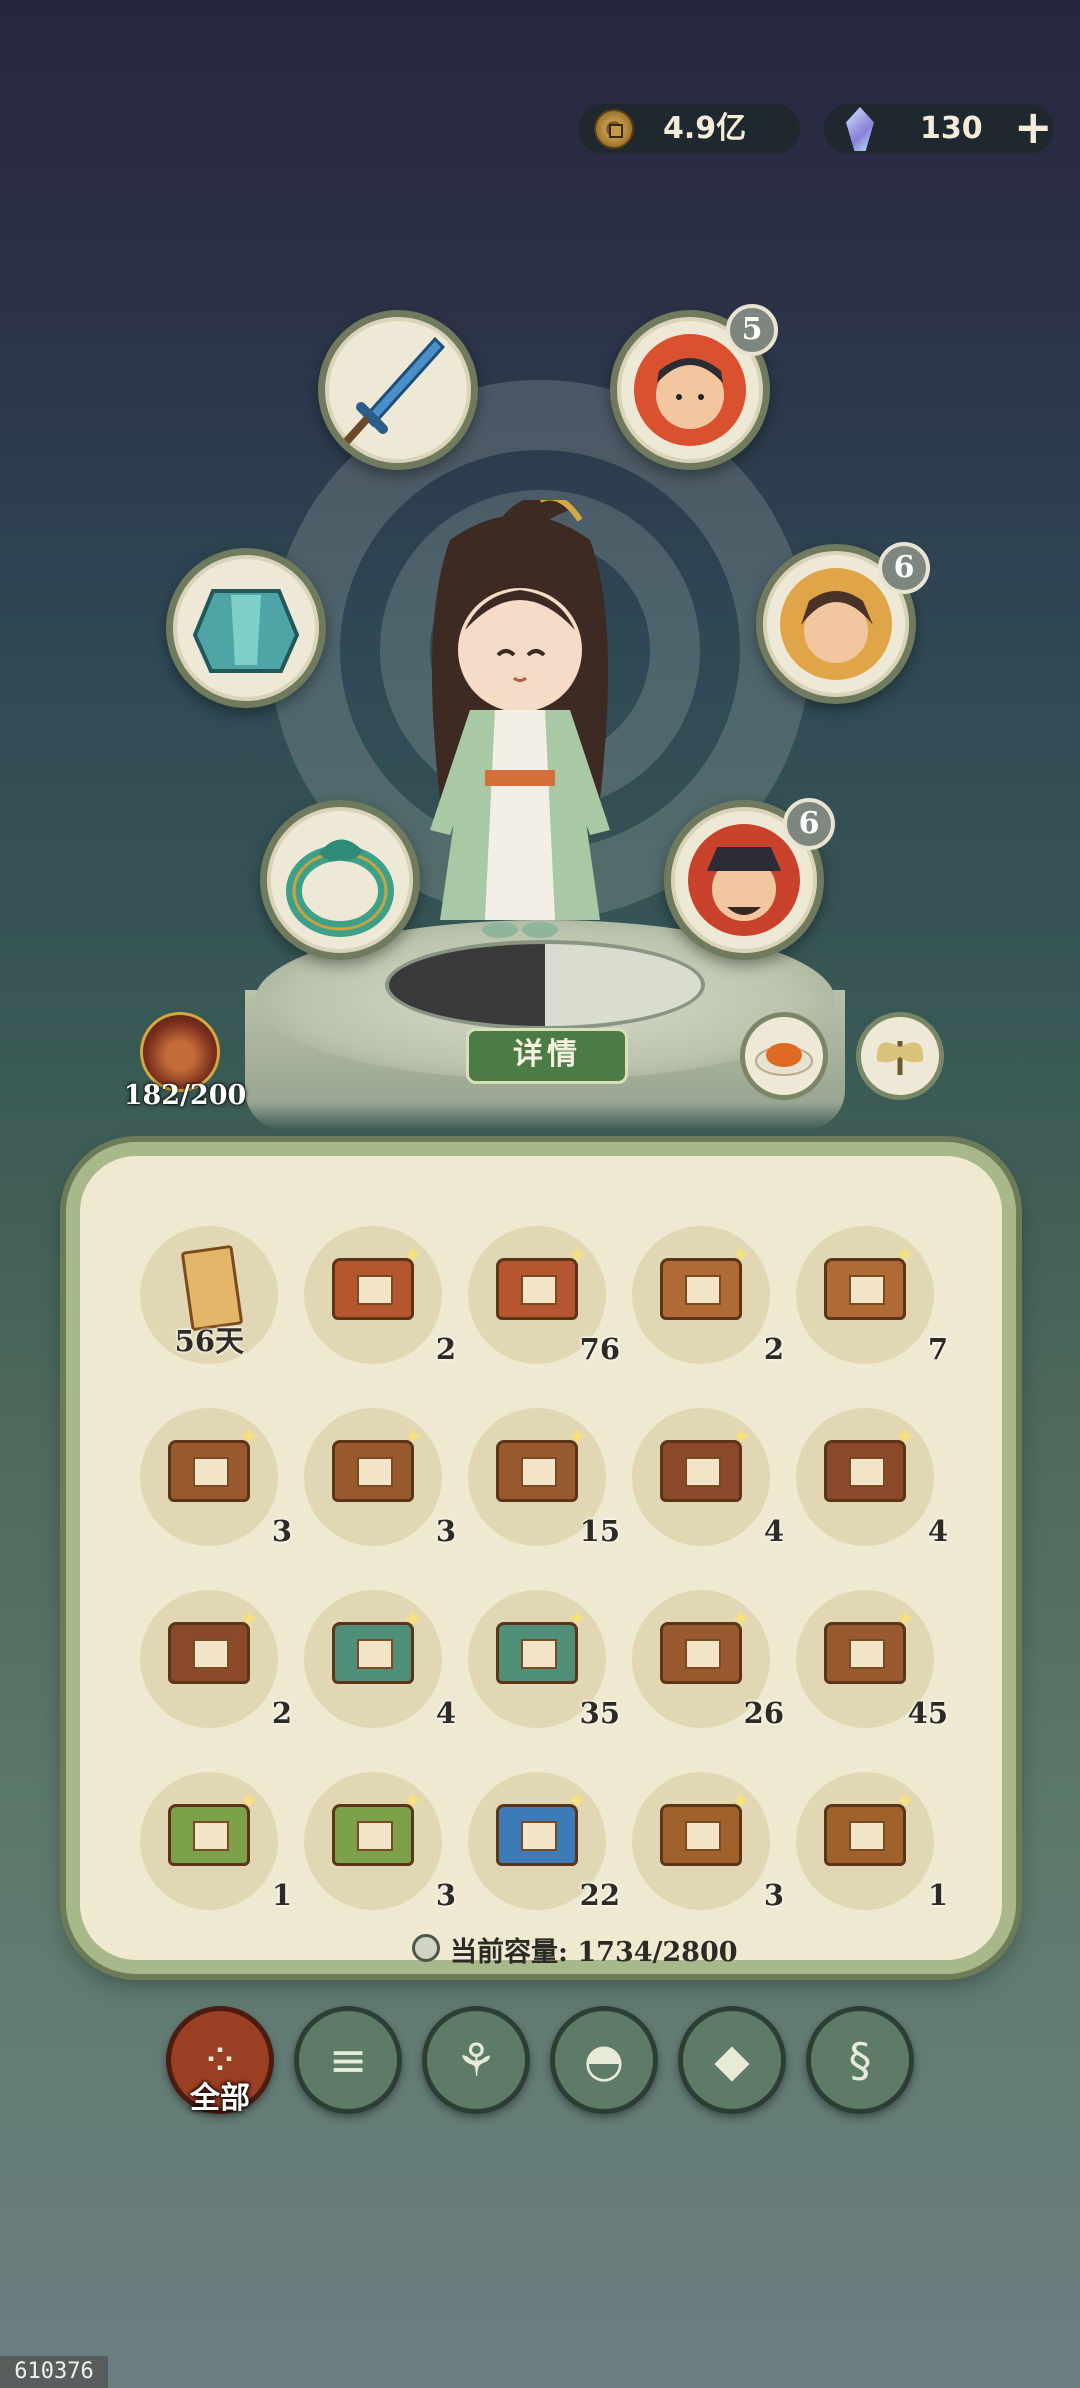 Image resolution: width=1080 pixels, height=2388 pixels. Describe the element at coordinates (54, 2372) in the screenshot. I see `watermark-id: 610376` at that location.